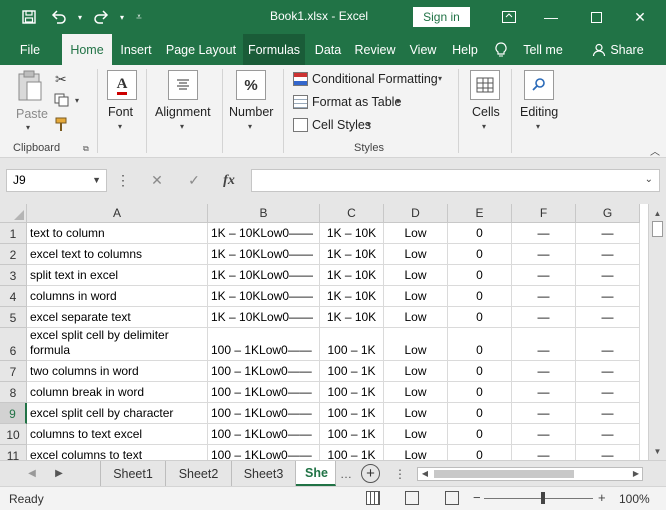 Image resolution: width=666 pixels, height=510 pixels. What do you see at coordinates (480, 213) in the screenshot?
I see `column-header: E` at bounding box center [480, 213].